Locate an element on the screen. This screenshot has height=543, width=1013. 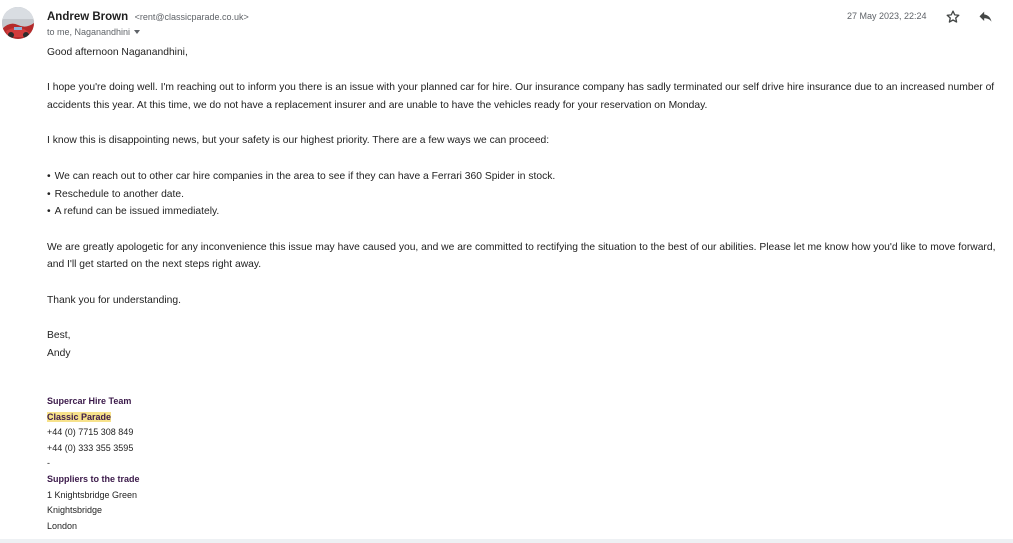
sender-email: <rent@classicparade.co.uk> is located at coordinates (191, 17).